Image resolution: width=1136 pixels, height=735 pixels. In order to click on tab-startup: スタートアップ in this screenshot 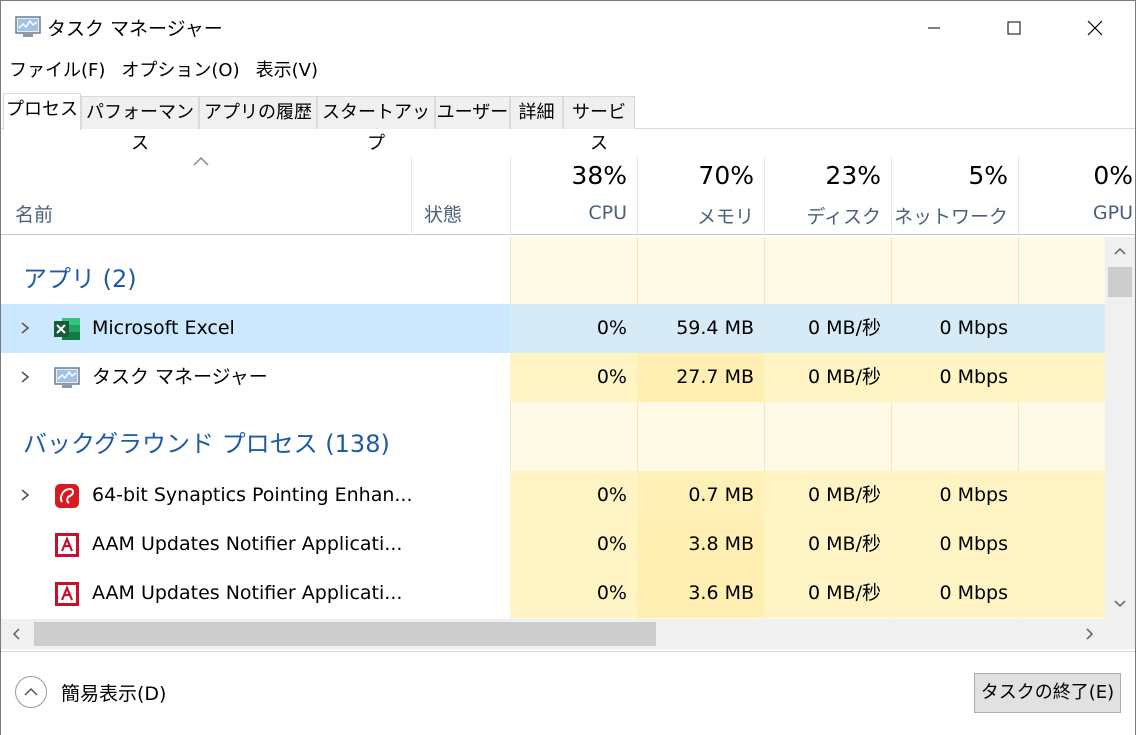, I will do `click(376, 125)`.